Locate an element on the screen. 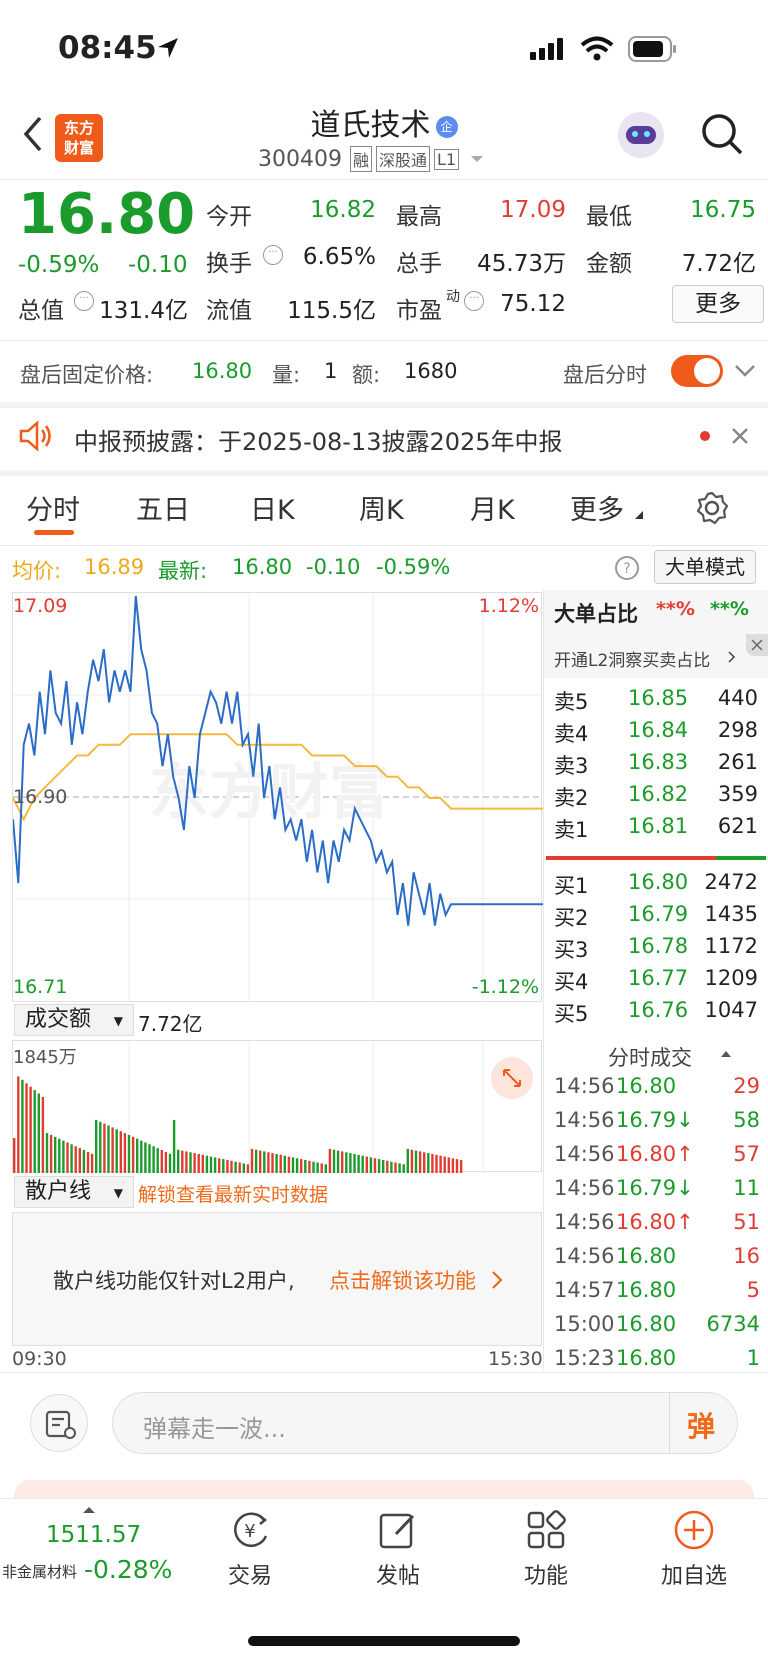  big-order-mode-button: 大单模式 is located at coordinates (705, 567).